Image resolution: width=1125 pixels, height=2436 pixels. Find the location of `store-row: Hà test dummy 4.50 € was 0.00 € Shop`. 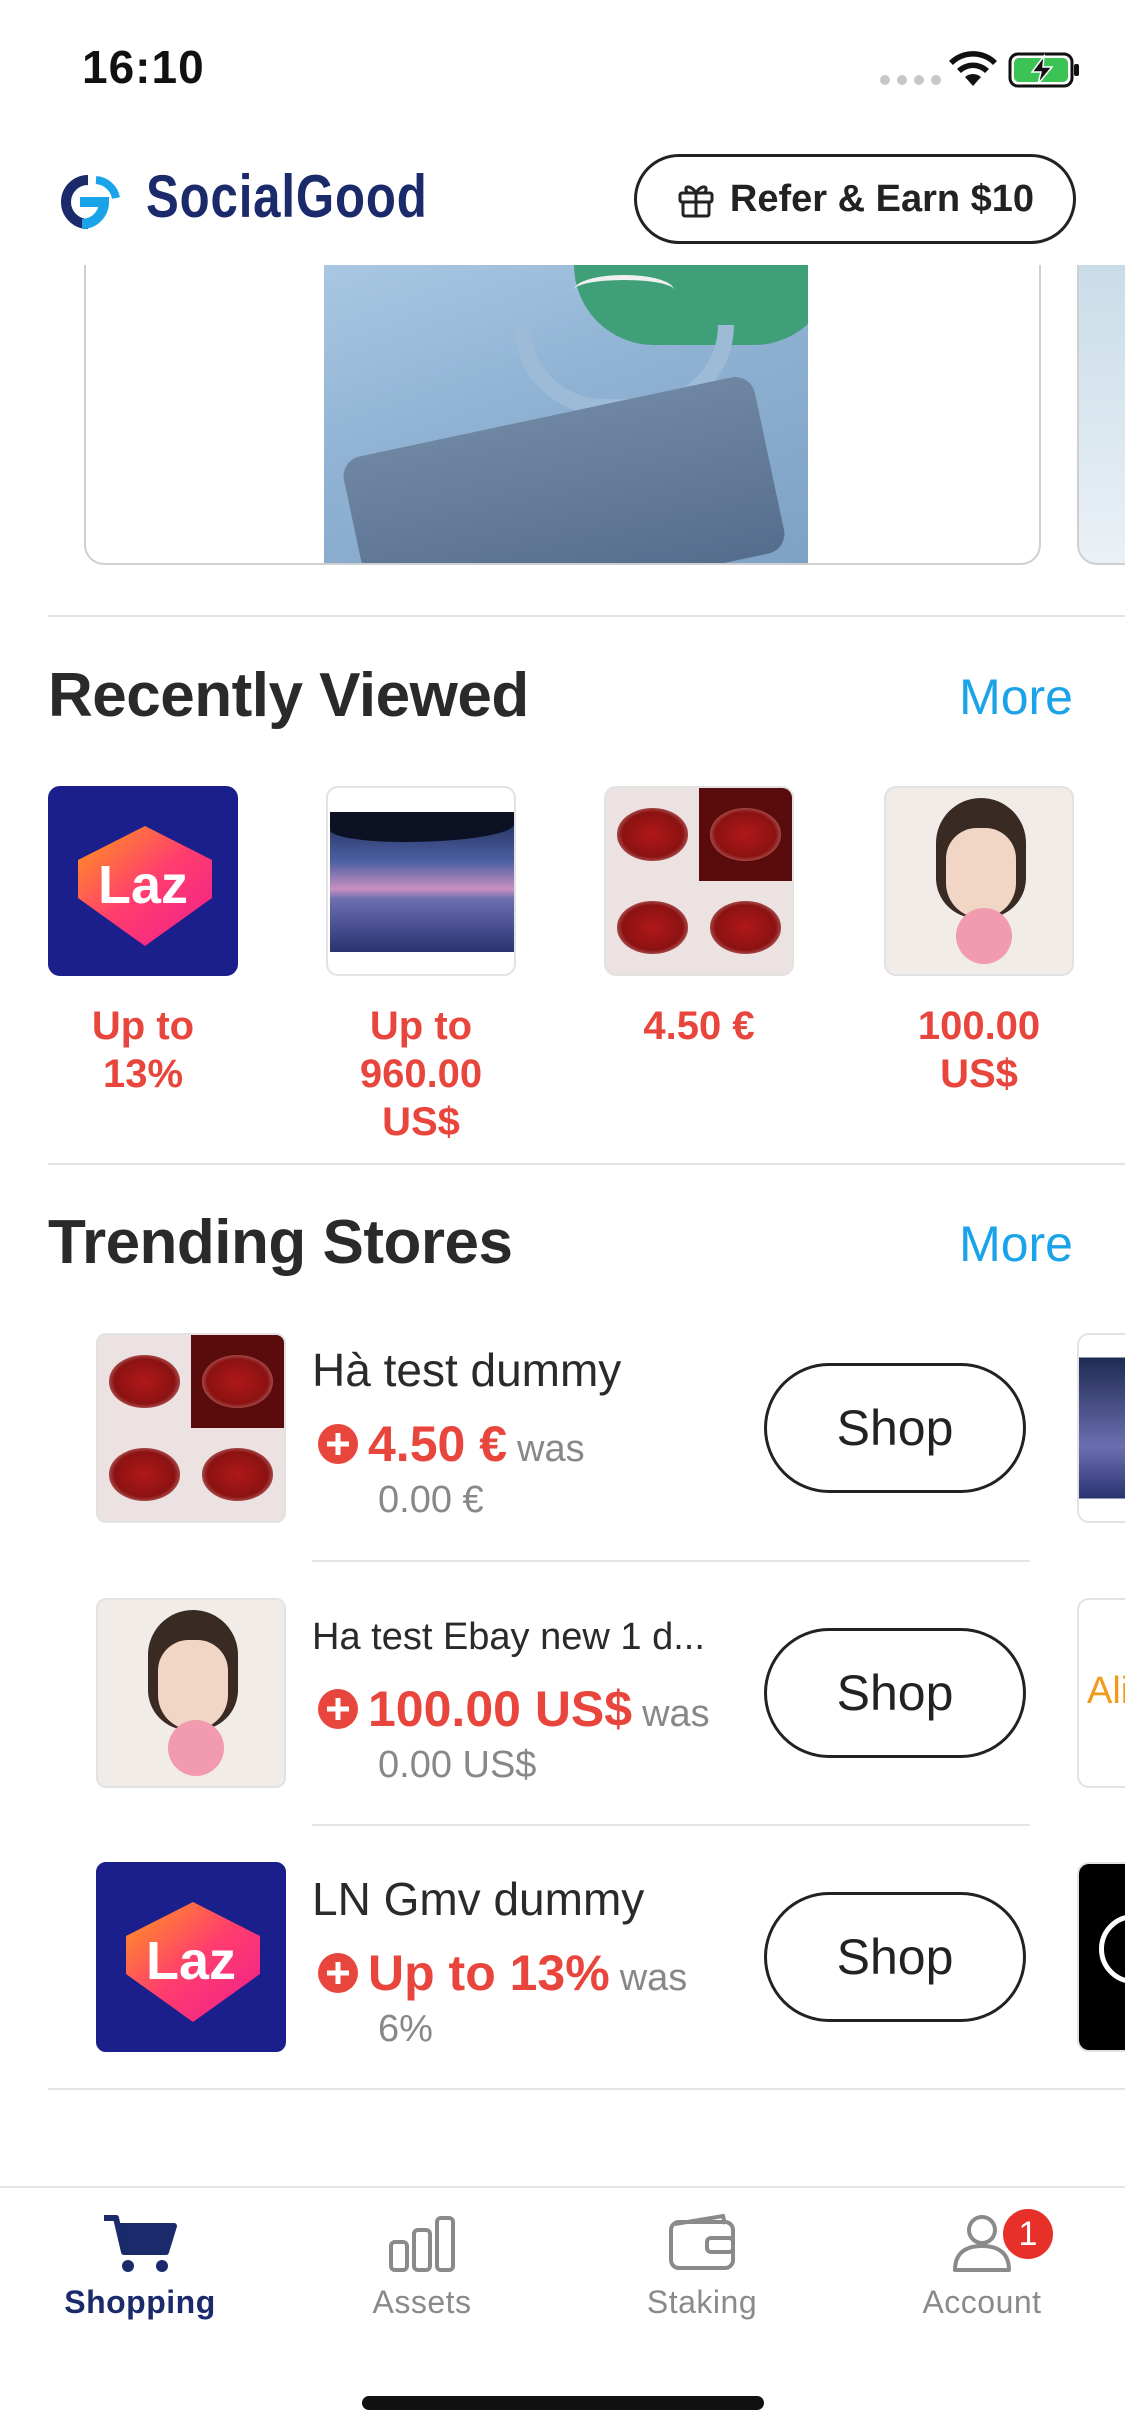

store-row: Hà test dummy 4.50 € was 0.00 € Shop is located at coordinates (563, 1433).